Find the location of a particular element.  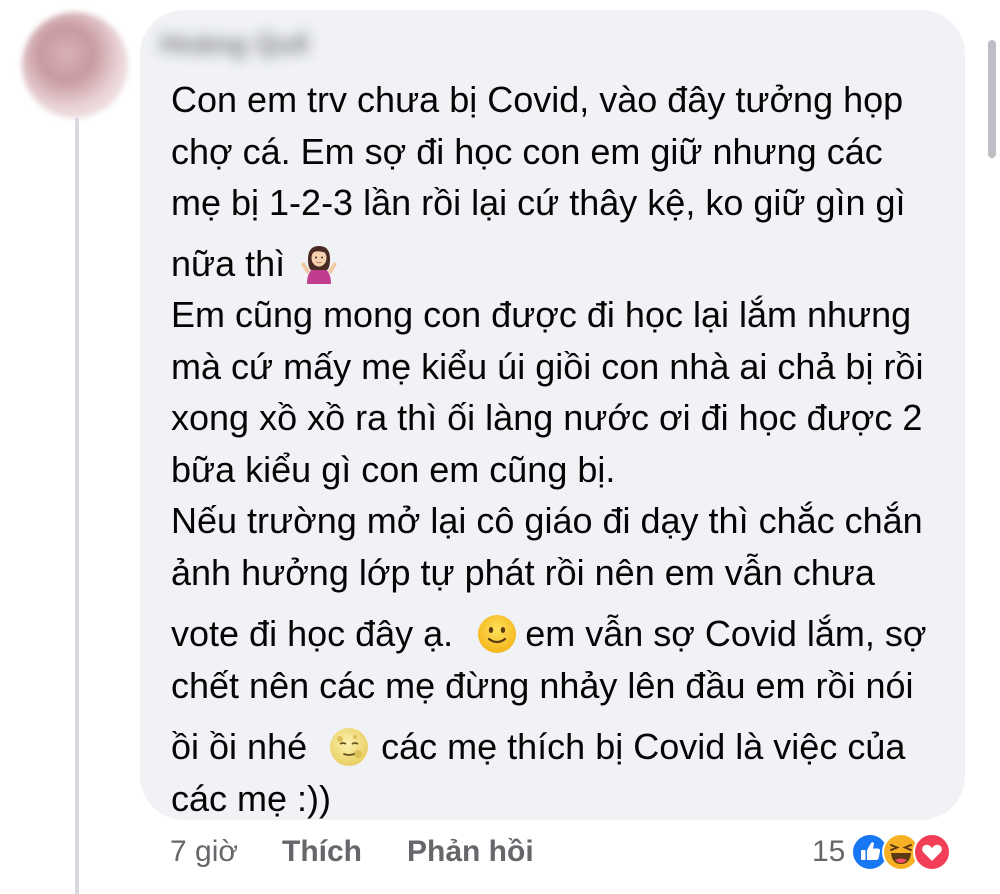

comment-line-text: vote đi học đây ạ. is located at coordinates (312, 633).